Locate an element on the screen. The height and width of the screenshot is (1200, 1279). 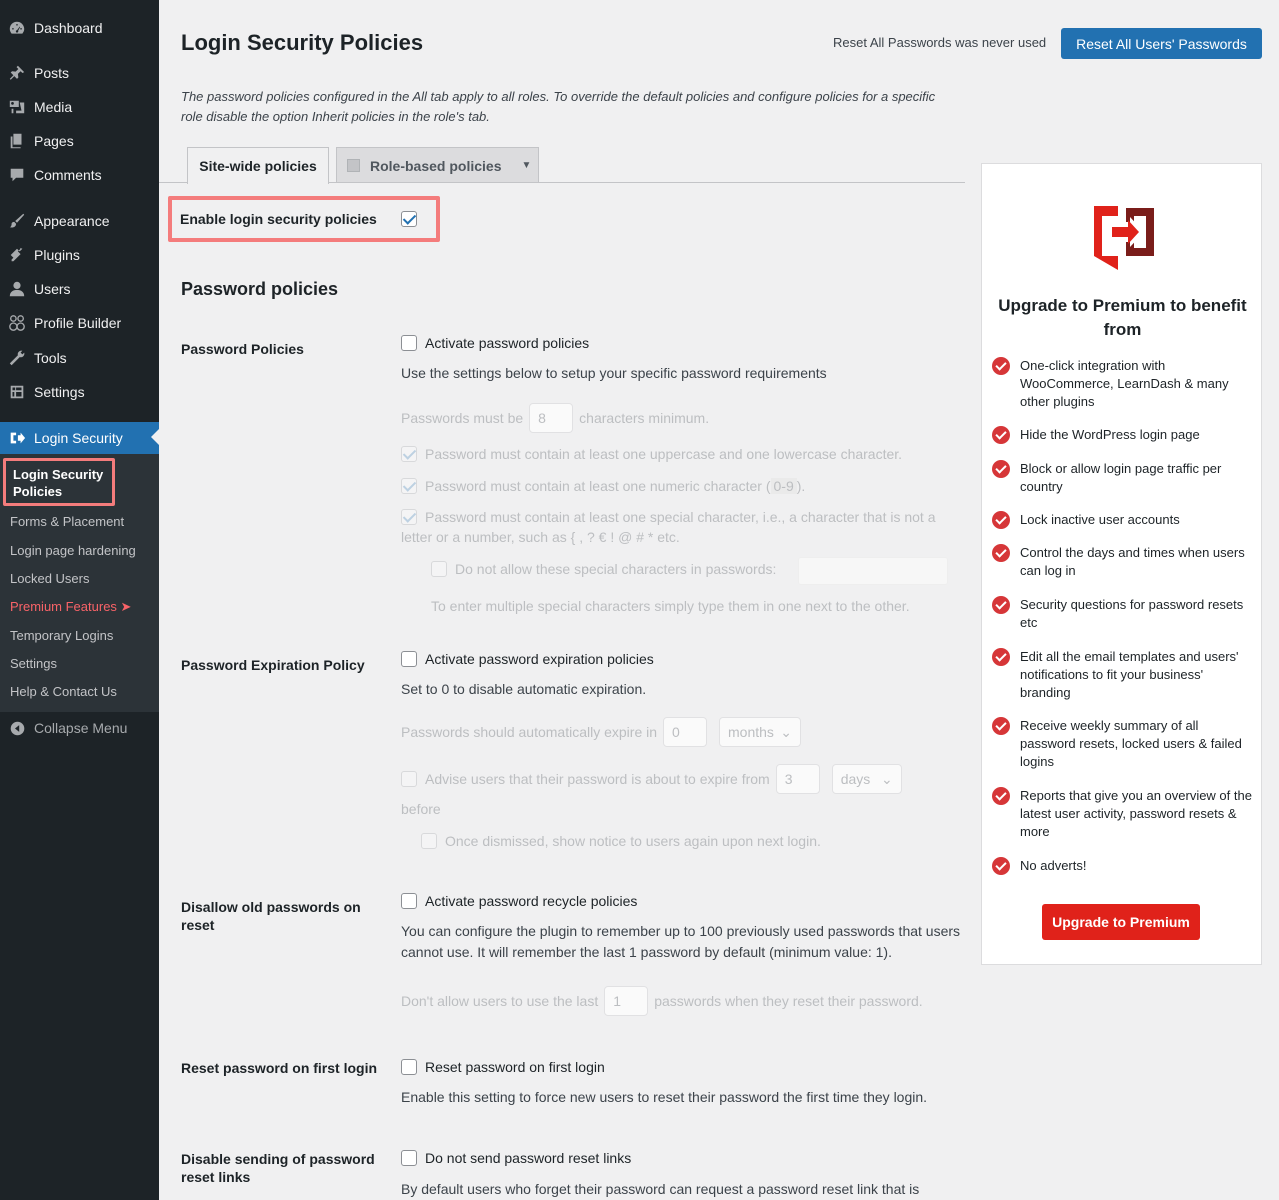
promo-feature-text: No adverts! is located at coordinates (1053, 865).